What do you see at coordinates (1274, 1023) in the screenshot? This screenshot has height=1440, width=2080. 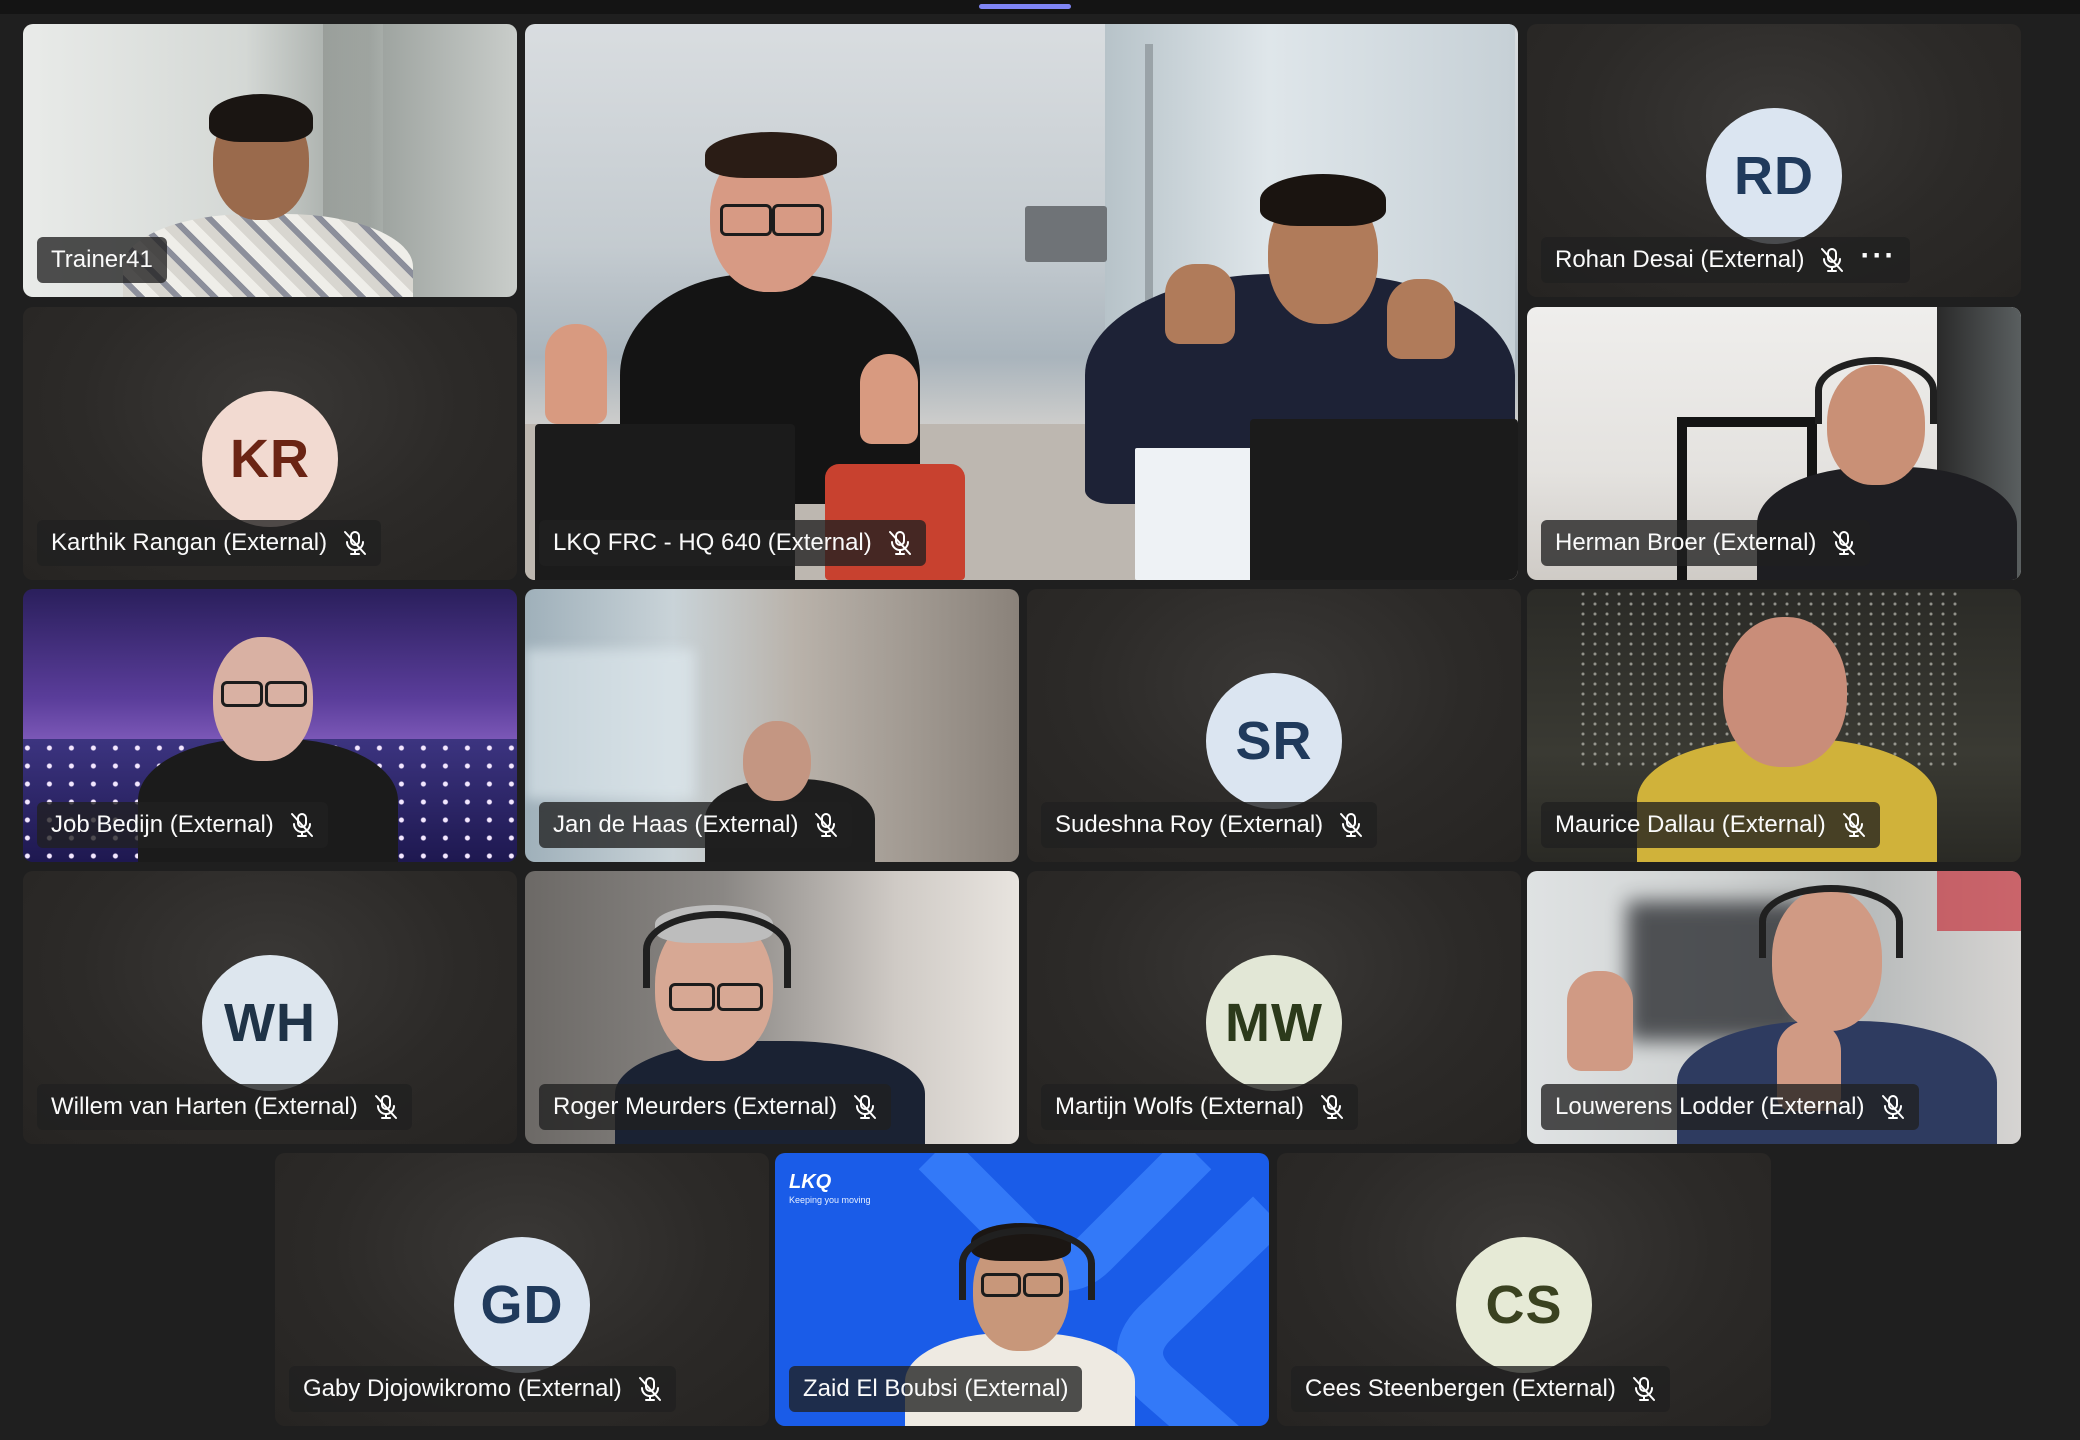 I see `avatar: MW` at bounding box center [1274, 1023].